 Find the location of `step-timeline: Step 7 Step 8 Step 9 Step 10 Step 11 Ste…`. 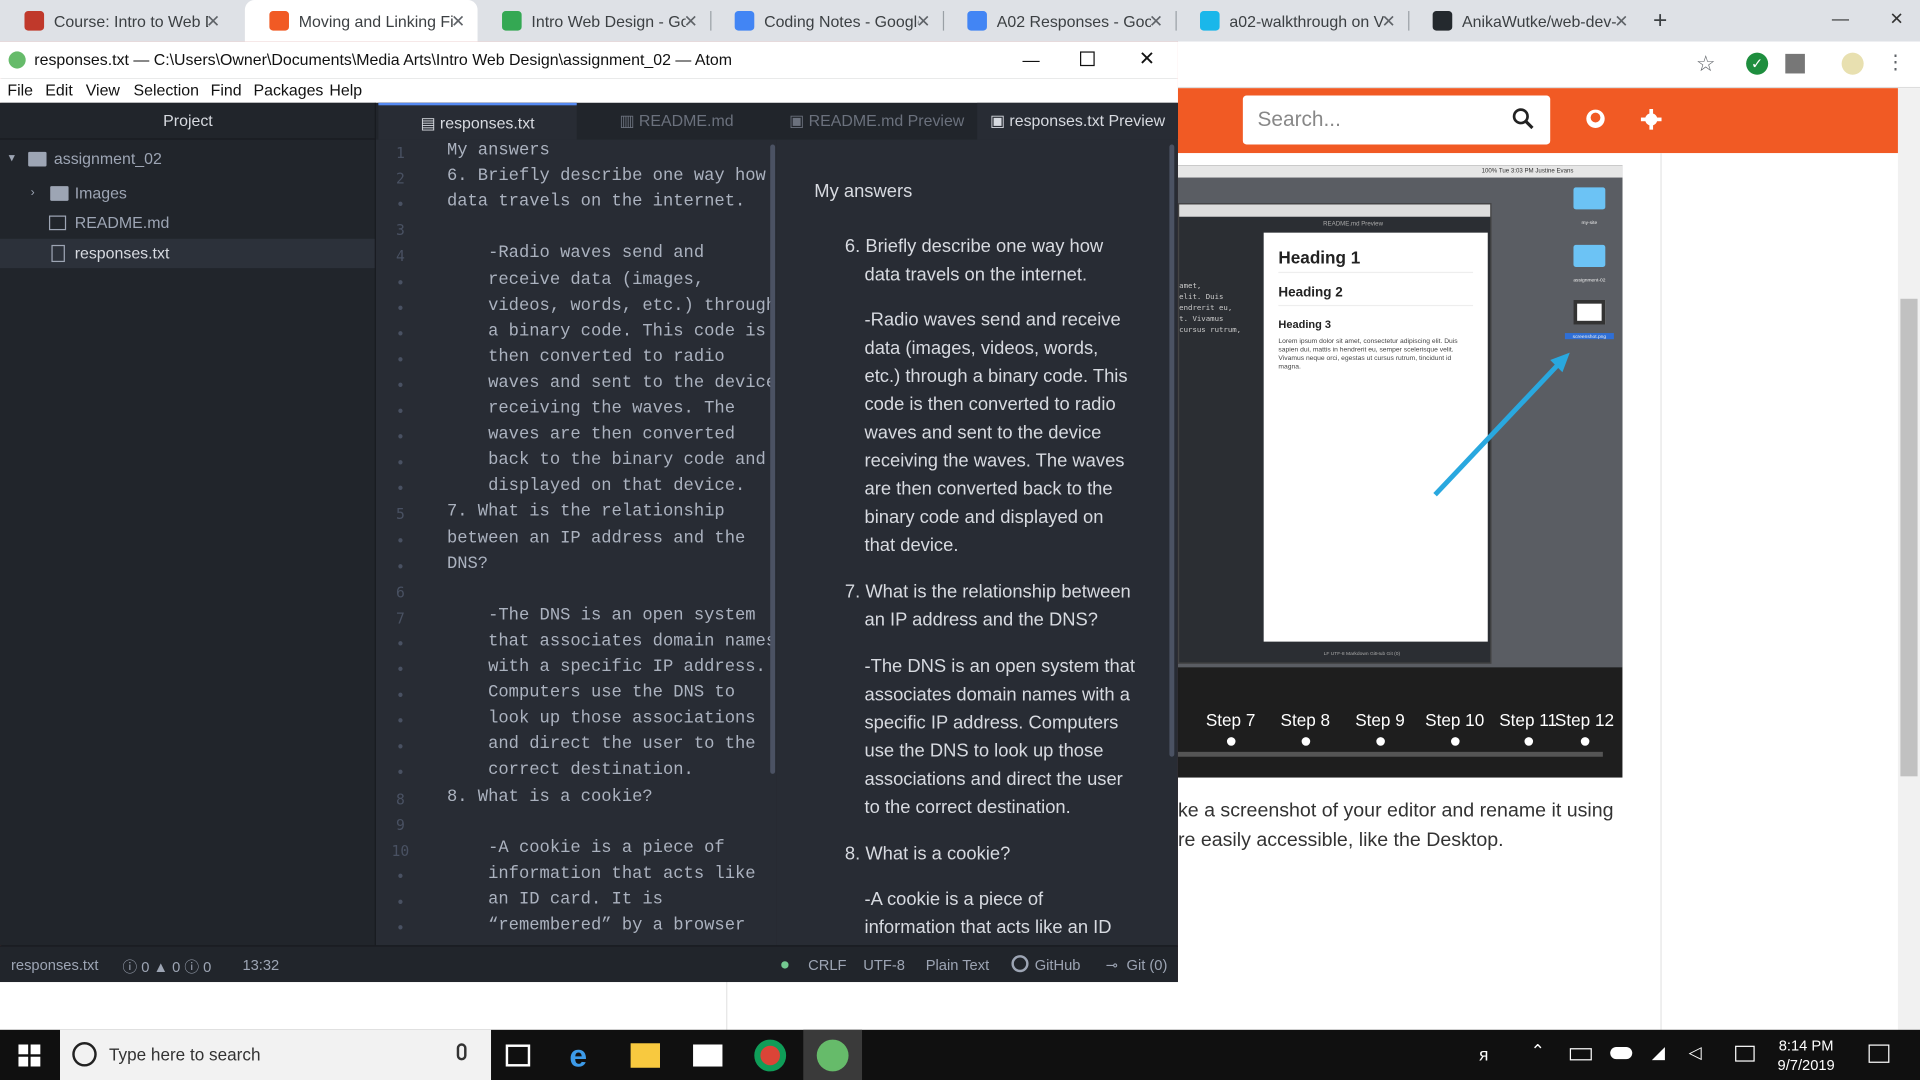

step-timeline: Step 7 Step 8 Step 9 Step 10 Step 11 Ste… is located at coordinates (1400, 734).